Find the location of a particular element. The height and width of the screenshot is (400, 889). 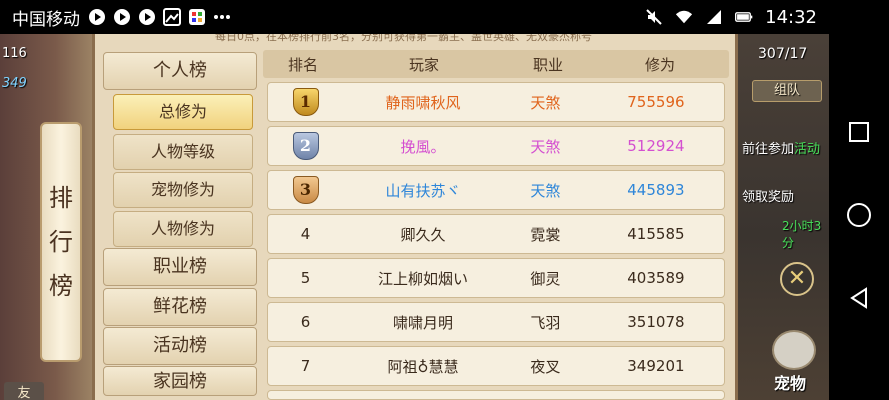

player-cell: 挽風。 is located at coordinates (423, 146).